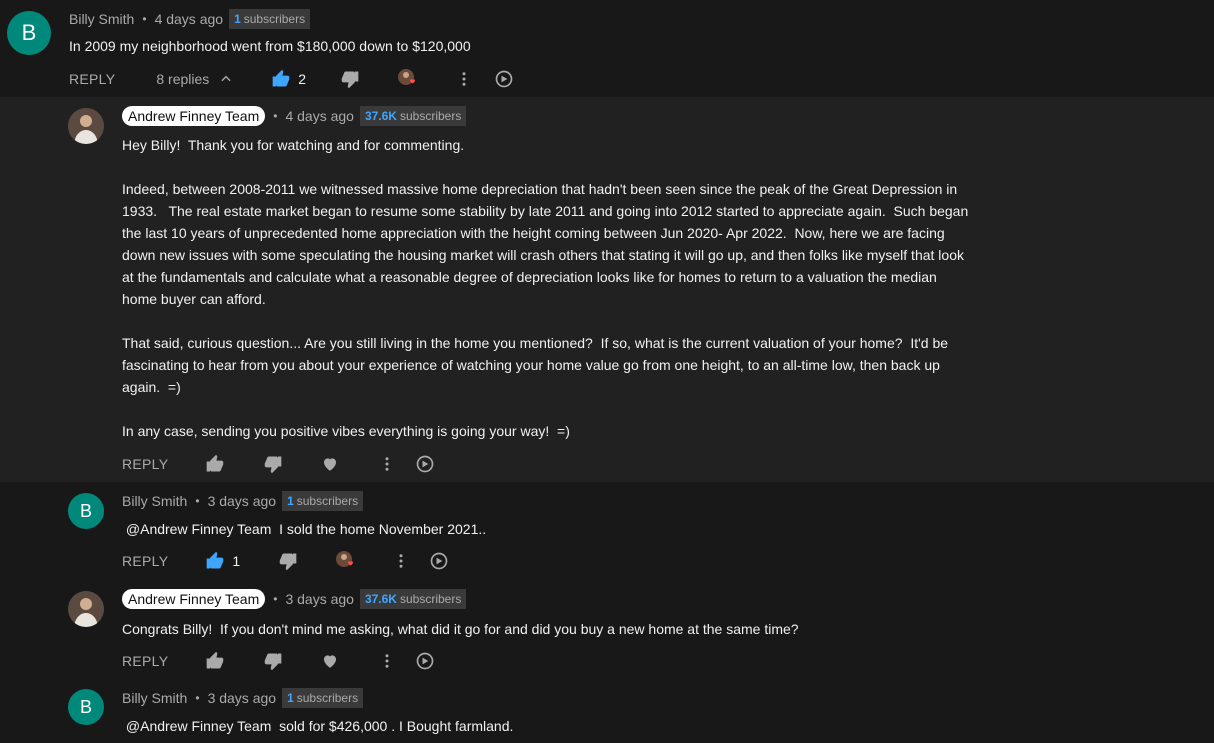  What do you see at coordinates (226, 79) in the screenshot?
I see `chevron-up-icon` at bounding box center [226, 79].